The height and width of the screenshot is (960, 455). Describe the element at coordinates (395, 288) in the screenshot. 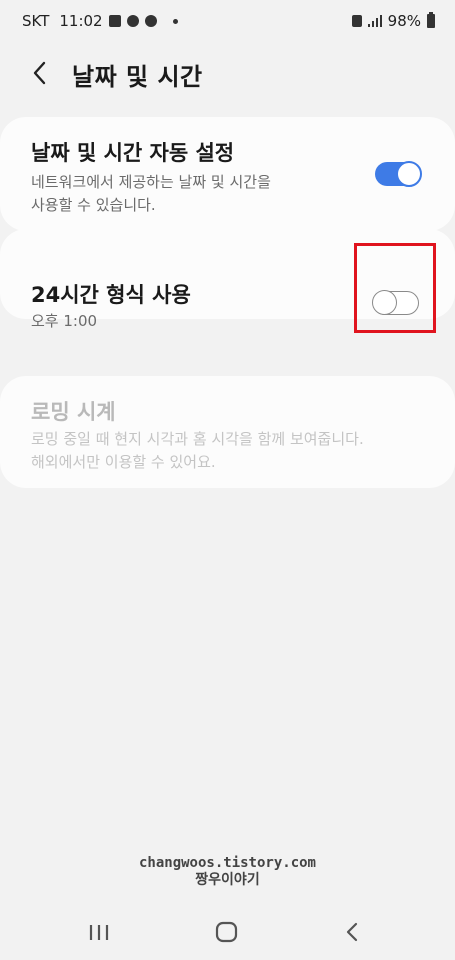

I see `highlight-box` at that location.